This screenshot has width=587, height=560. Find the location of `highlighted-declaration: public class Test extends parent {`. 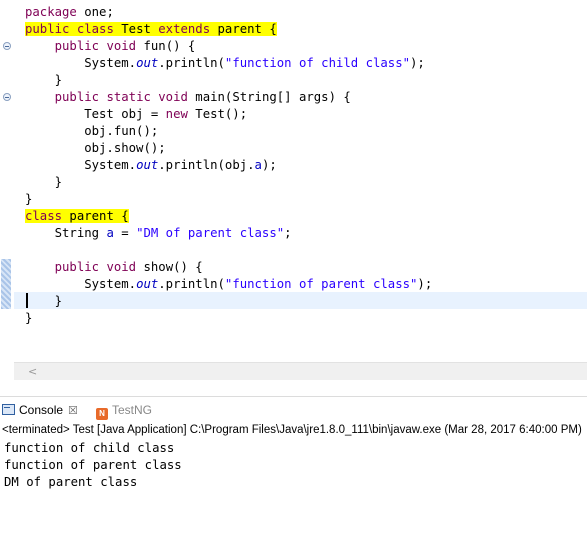

highlighted-declaration: public class Test extends parent { is located at coordinates (151, 29).